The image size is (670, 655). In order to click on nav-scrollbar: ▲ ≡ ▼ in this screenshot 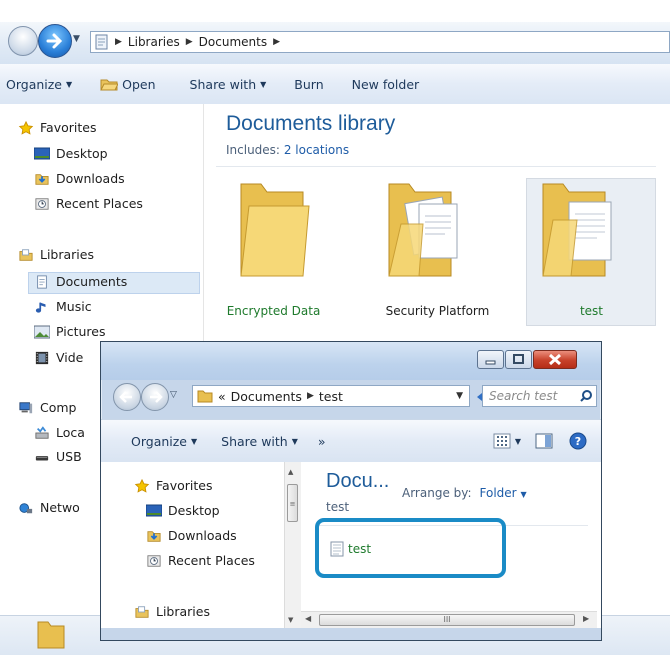, I will do `click(292, 551)`.